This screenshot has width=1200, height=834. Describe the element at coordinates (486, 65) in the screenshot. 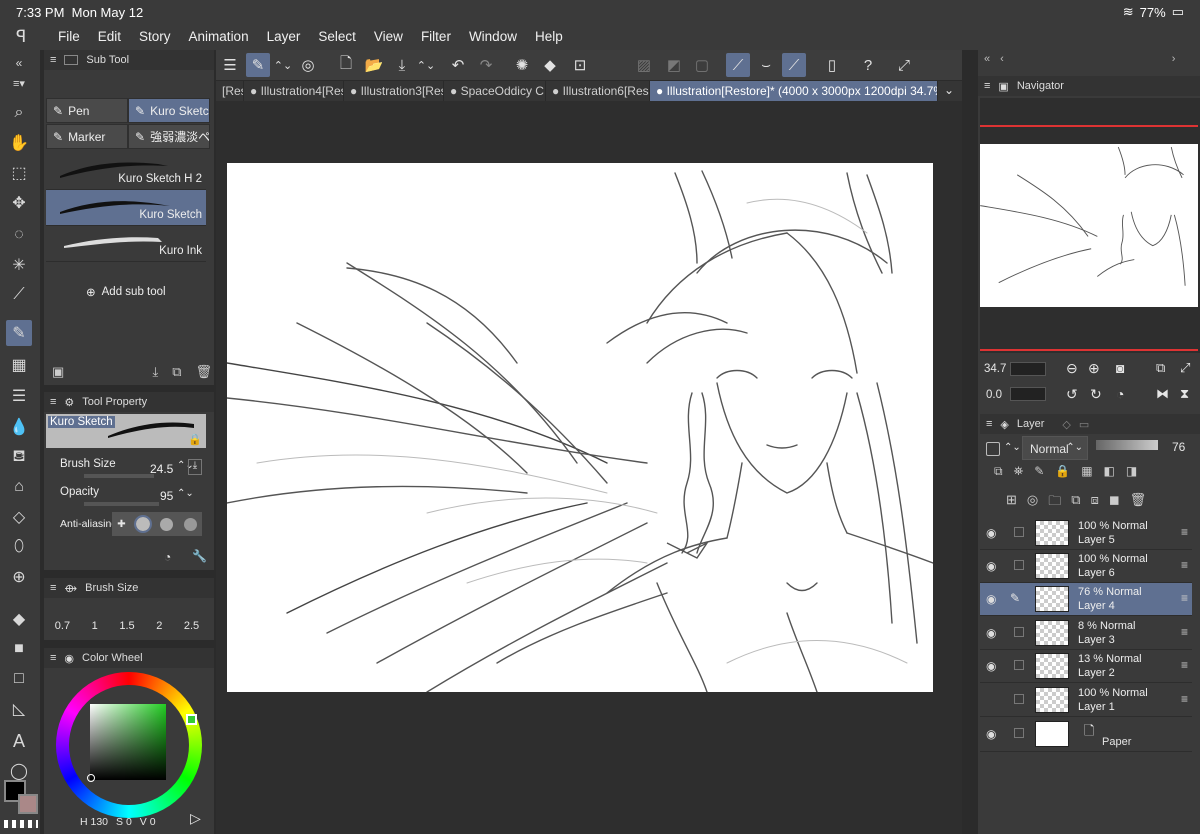

I see `redo-icon: ↷` at that location.